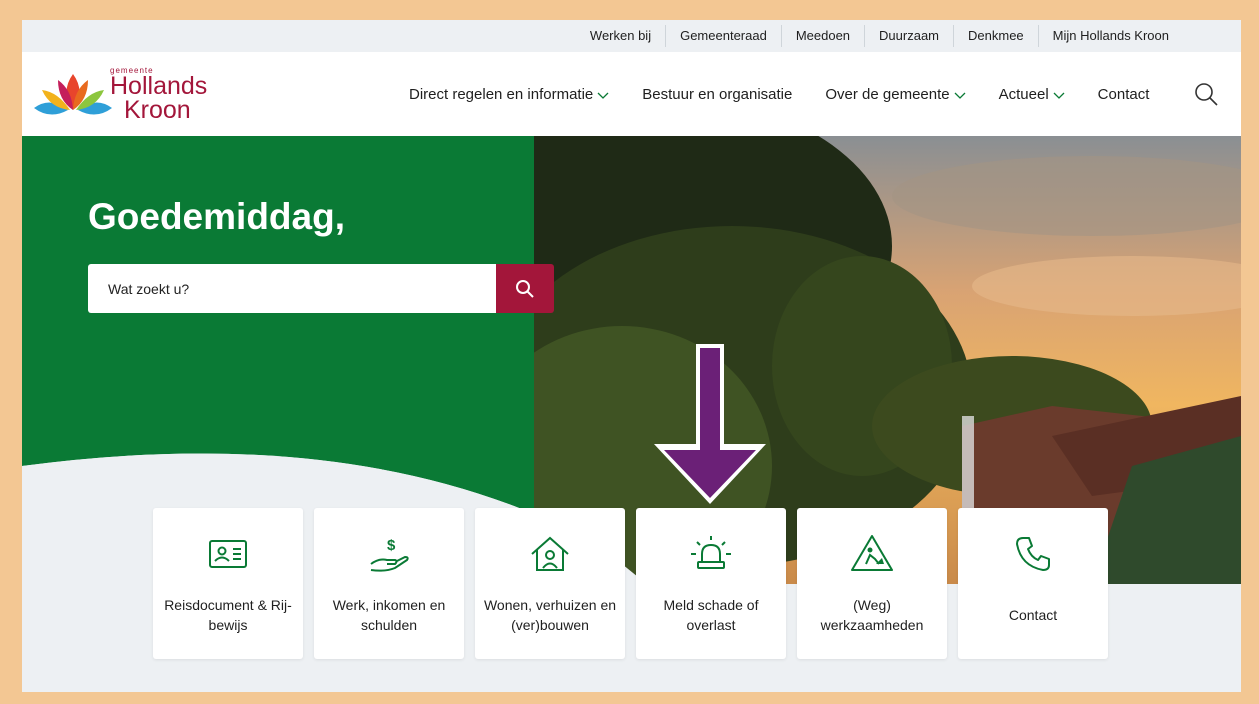 The image size is (1259, 704). What do you see at coordinates (872, 615) in the screenshot?
I see `tile-label: (Weg) werkzaamheden` at bounding box center [872, 615].